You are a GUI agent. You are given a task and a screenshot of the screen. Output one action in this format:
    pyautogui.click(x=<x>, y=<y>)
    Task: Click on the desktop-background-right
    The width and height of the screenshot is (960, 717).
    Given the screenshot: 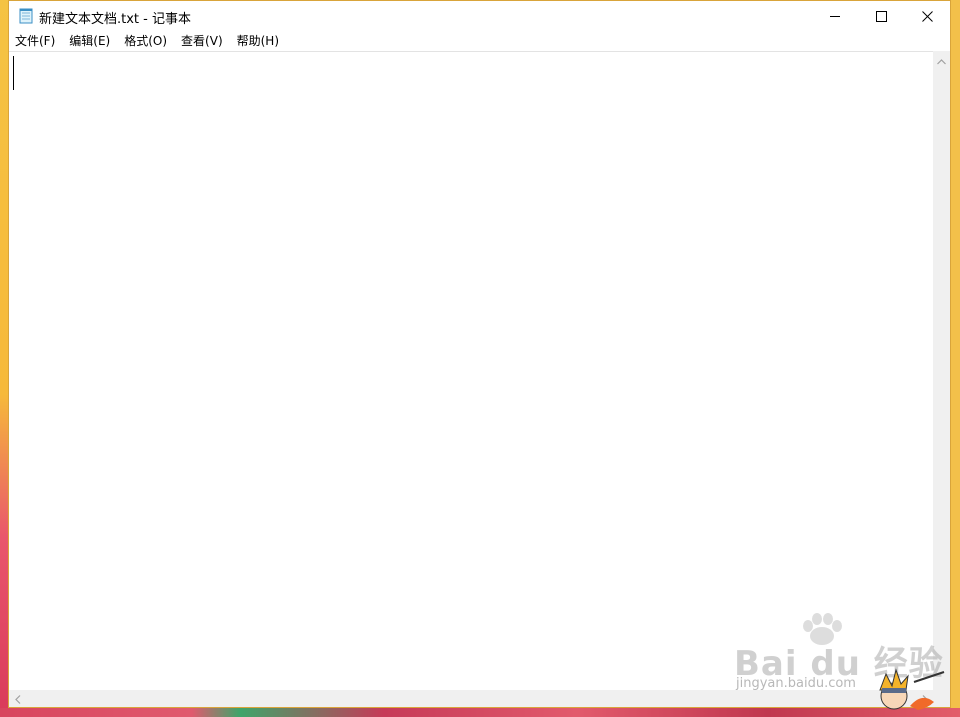 What is the action you would take?
    pyautogui.click(x=955, y=358)
    